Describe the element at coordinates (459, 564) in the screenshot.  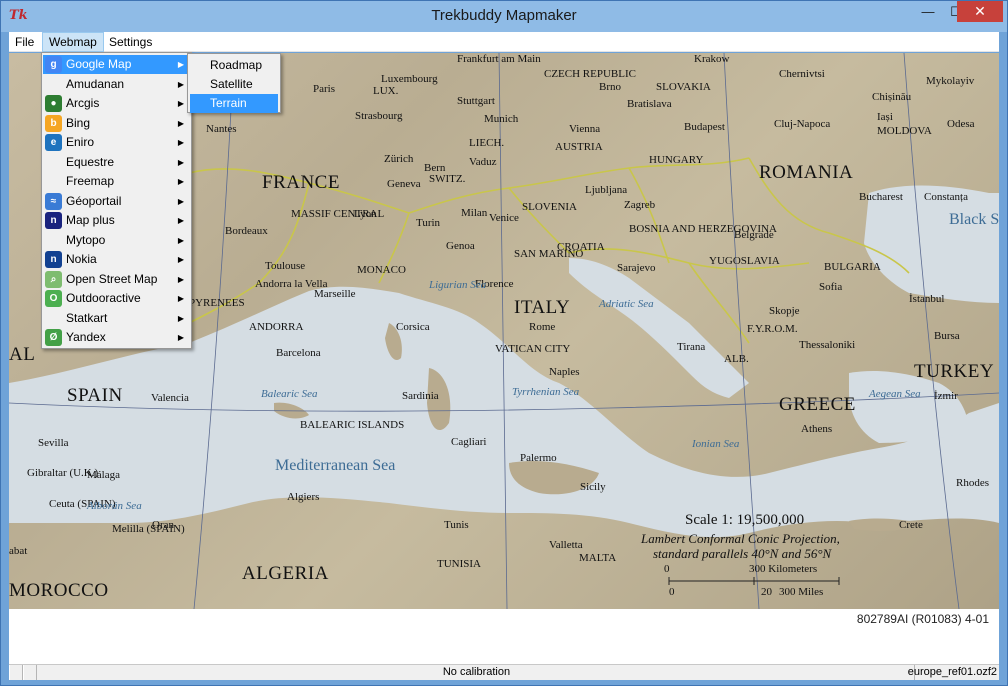
I see `map-label: TUNISIA` at that location.